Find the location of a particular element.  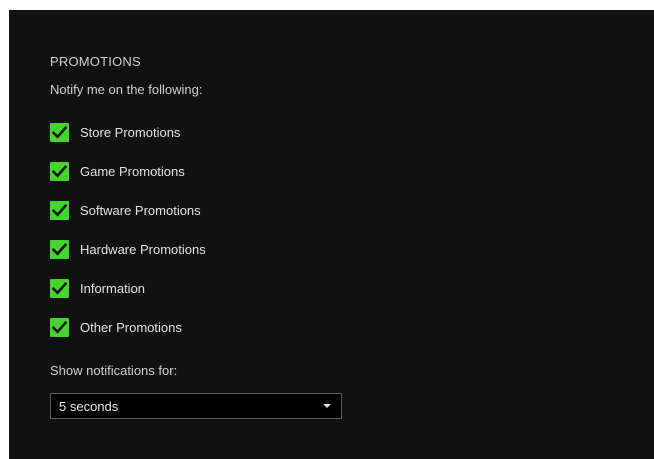

option-other-promotions: Other Promotions is located at coordinates (128, 327).